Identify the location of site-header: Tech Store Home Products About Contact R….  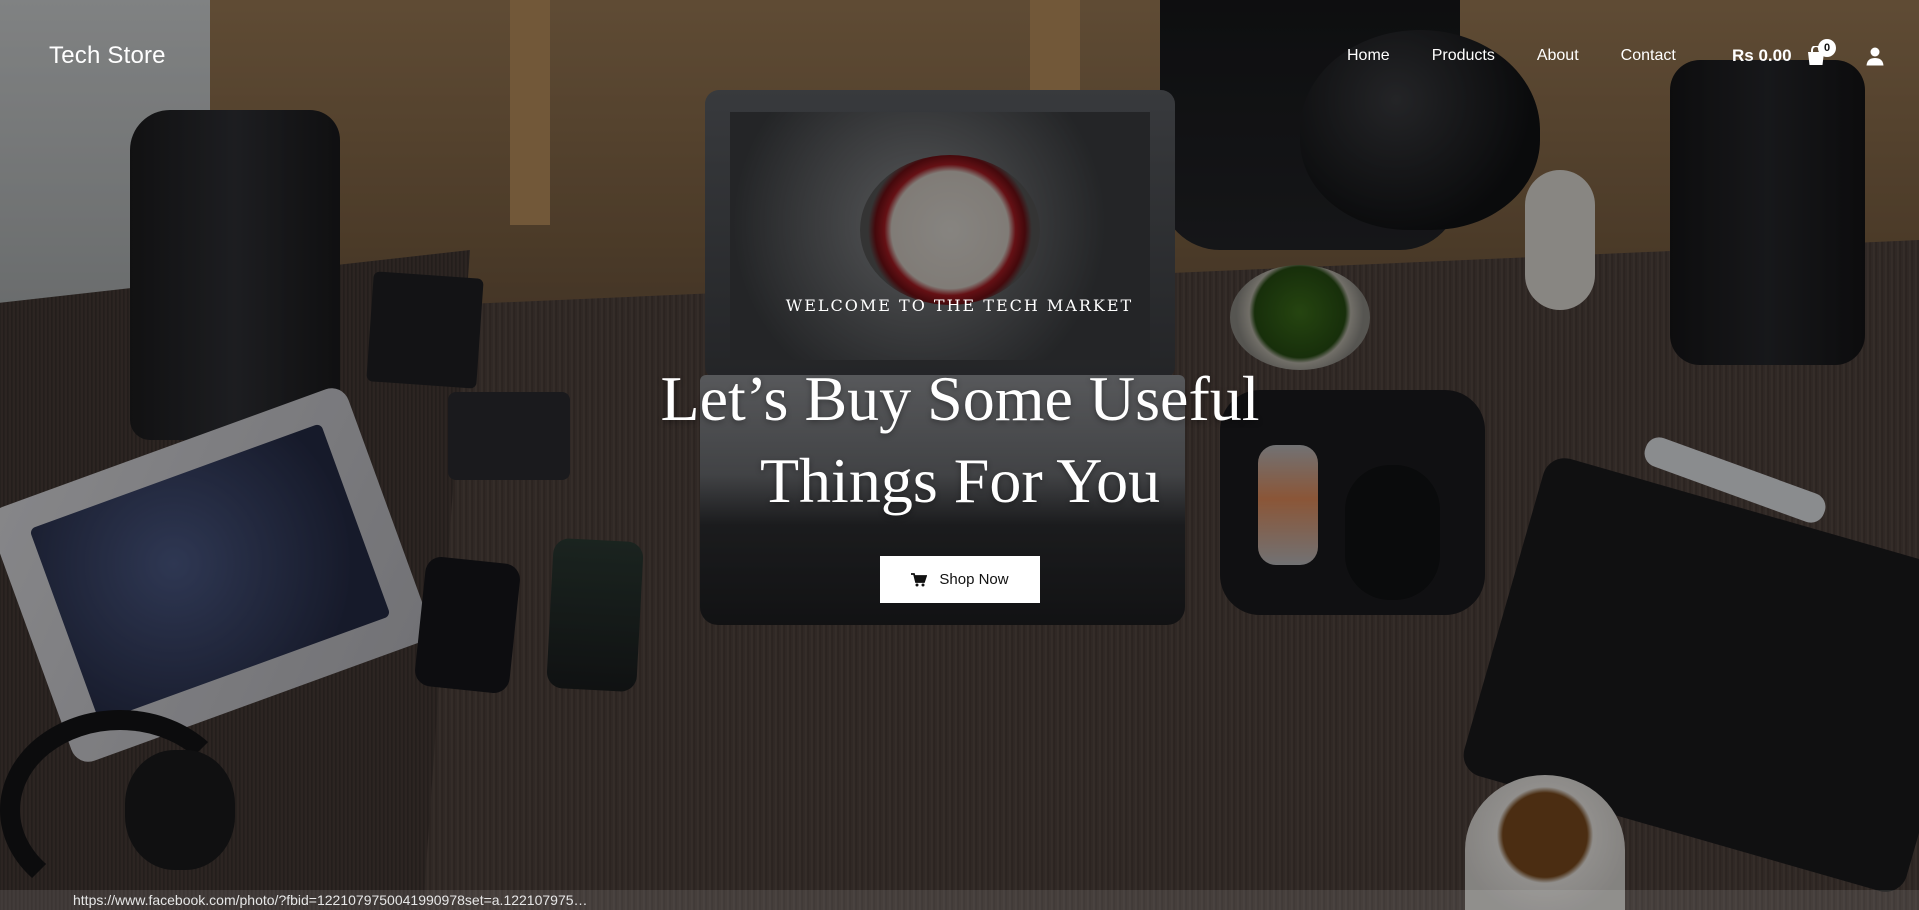
(959, 57).